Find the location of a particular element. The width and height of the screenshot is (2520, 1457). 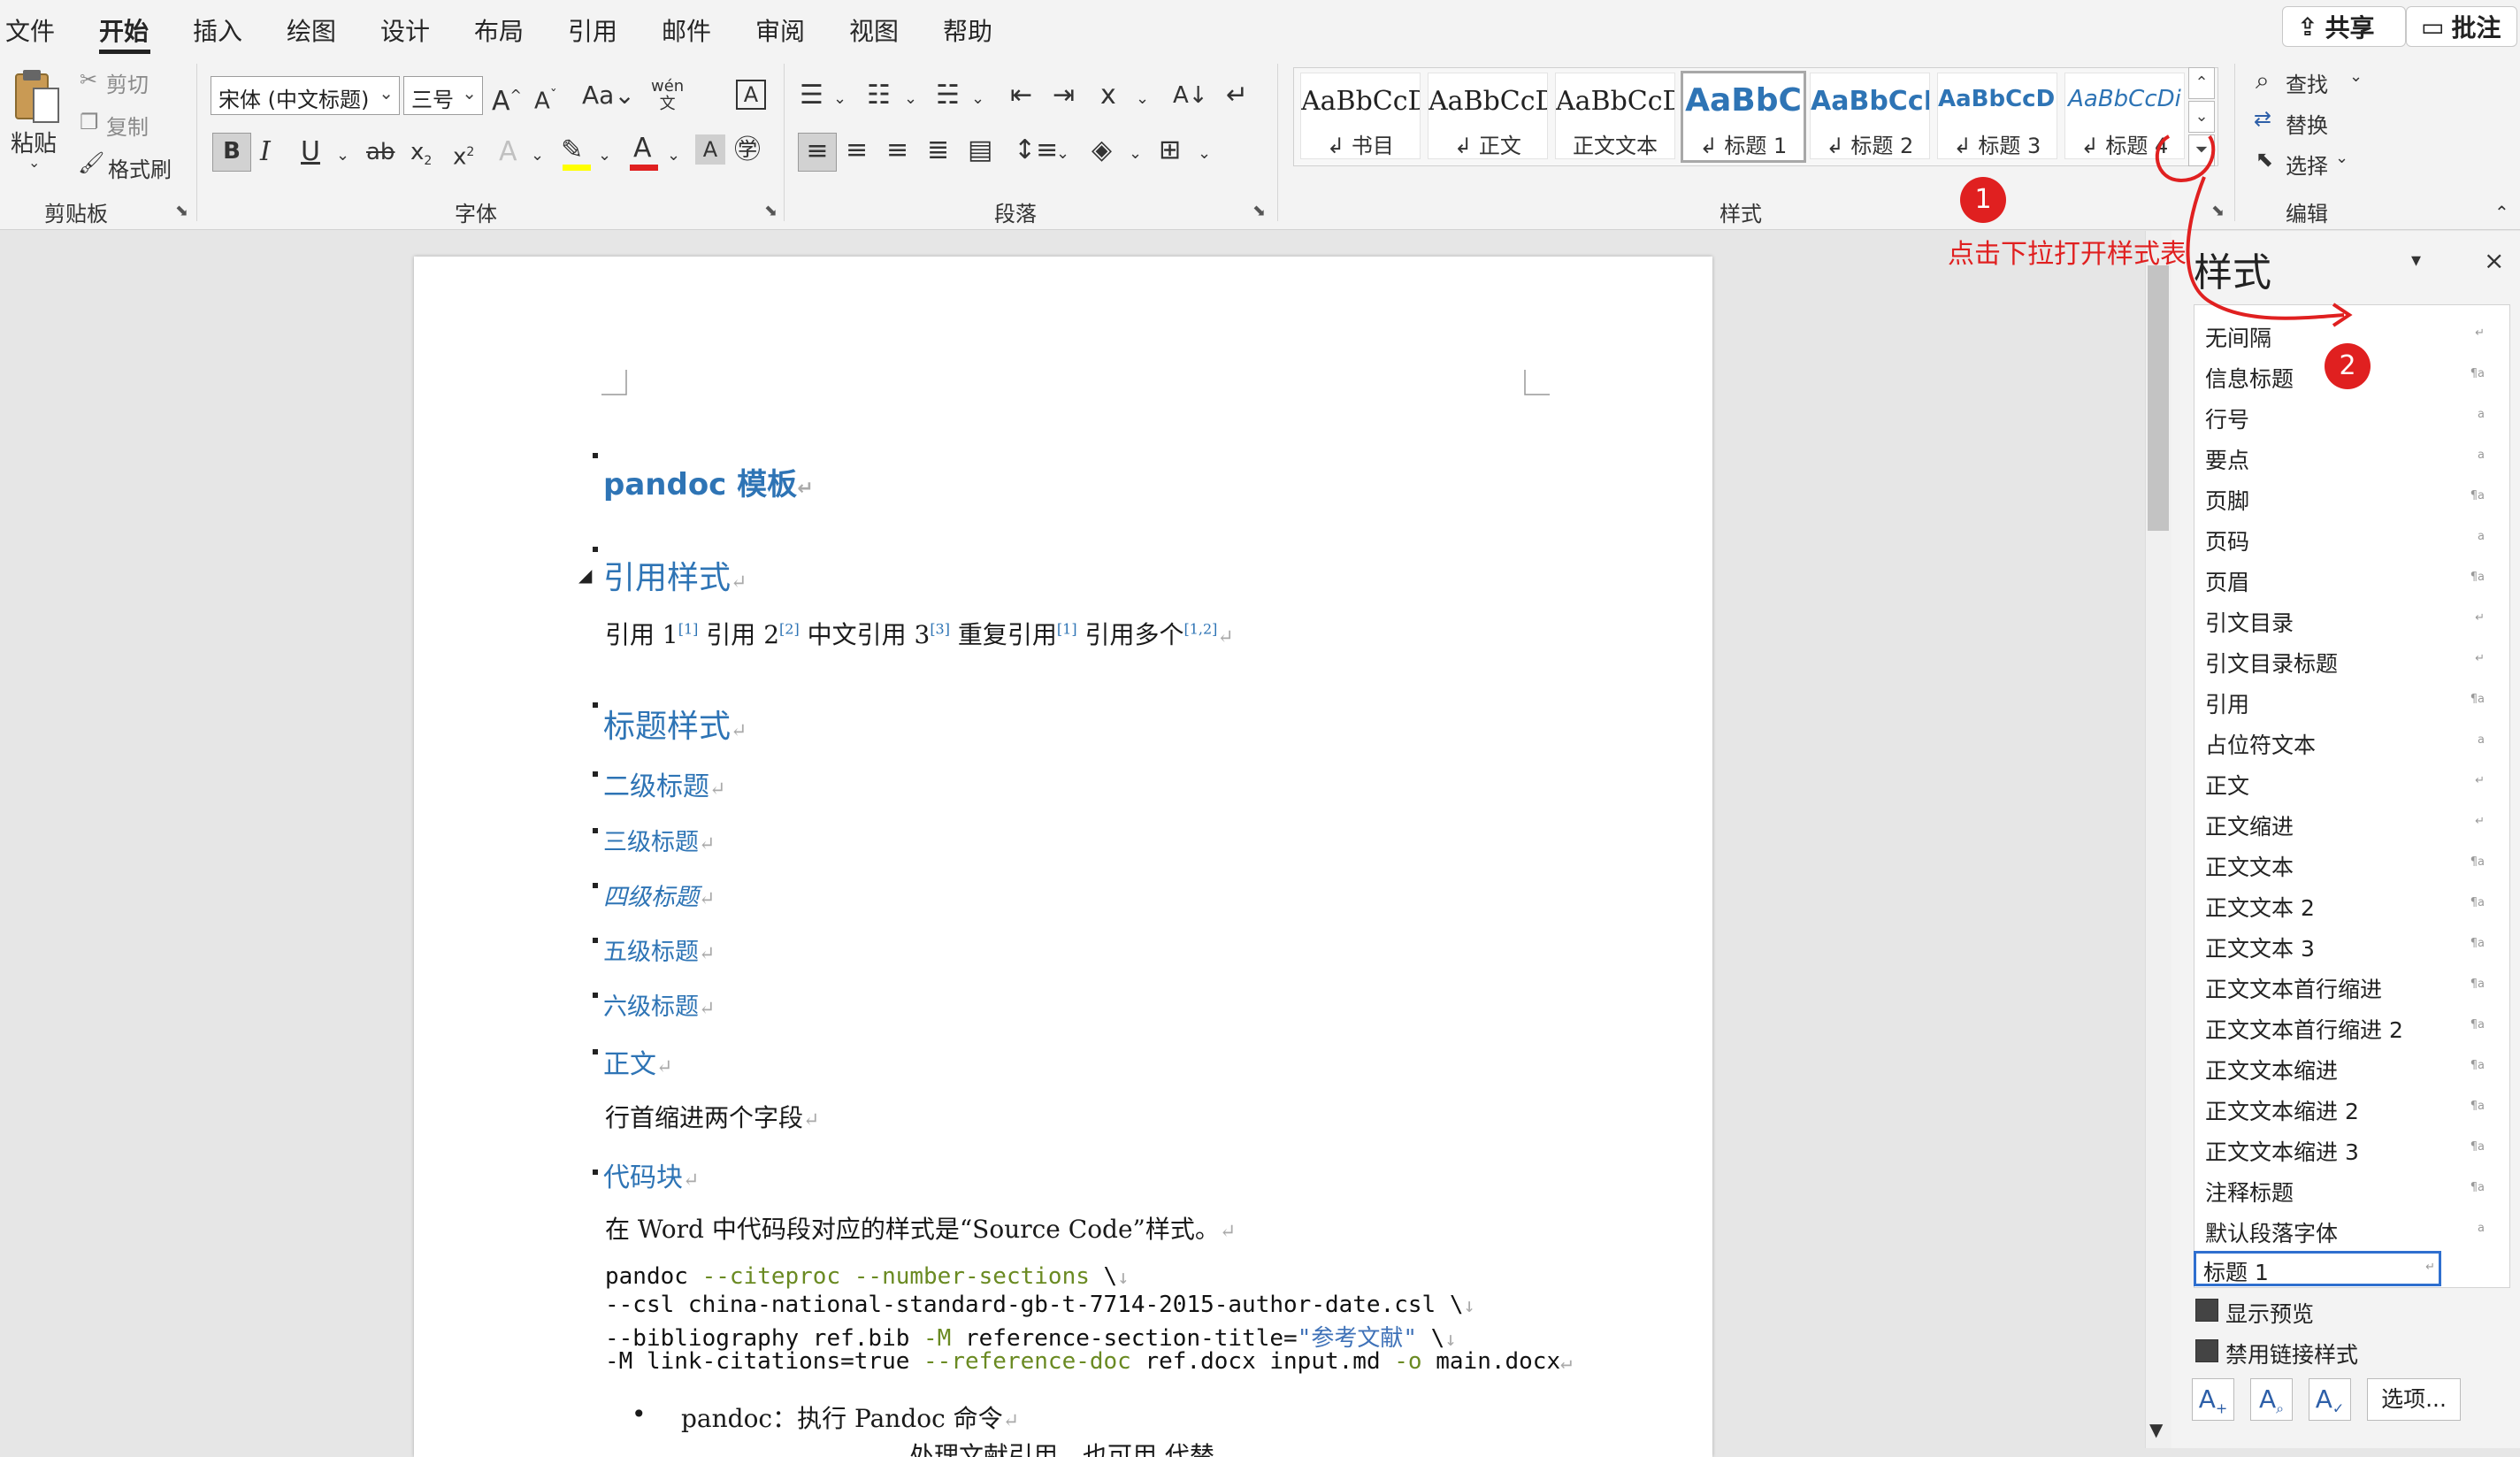

heading-level-6: 六级标题↵ is located at coordinates (659, 1004).